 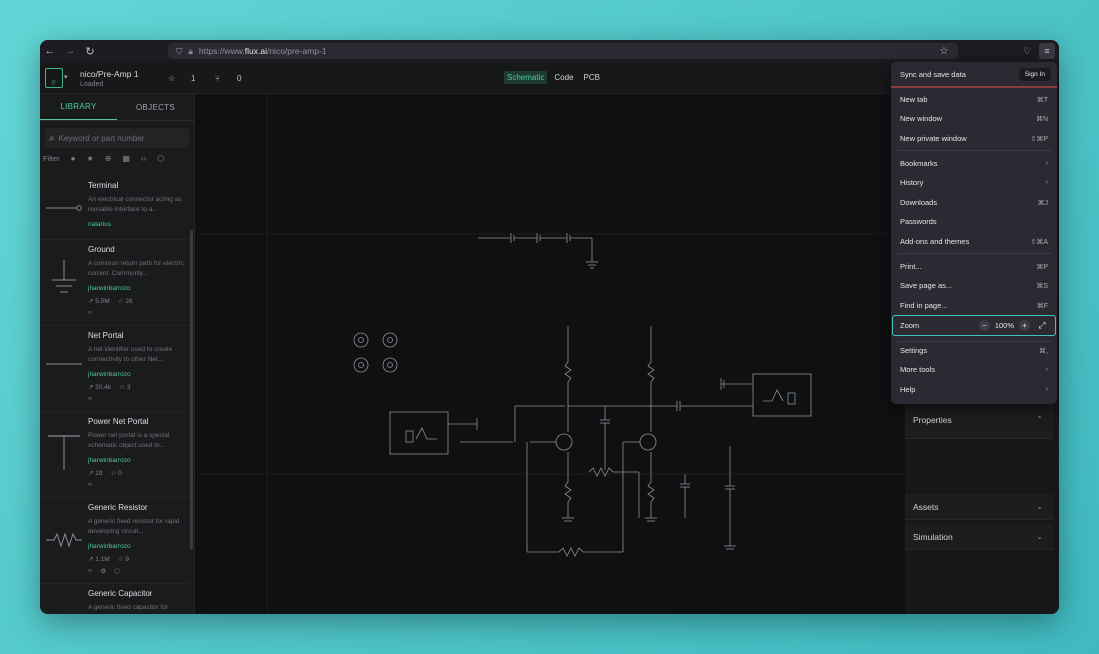 What do you see at coordinates (95, 473) in the screenshot?
I see `trend-icon: ↗ 19` at bounding box center [95, 473].